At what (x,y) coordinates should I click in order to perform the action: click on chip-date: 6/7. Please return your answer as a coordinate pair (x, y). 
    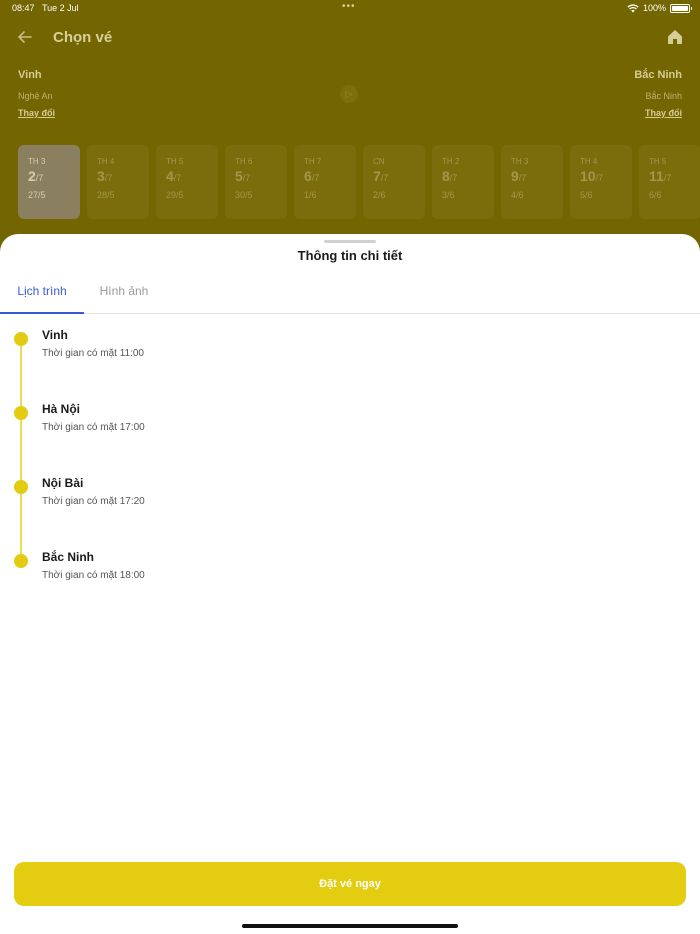
    Looking at the image, I should click on (330, 177).